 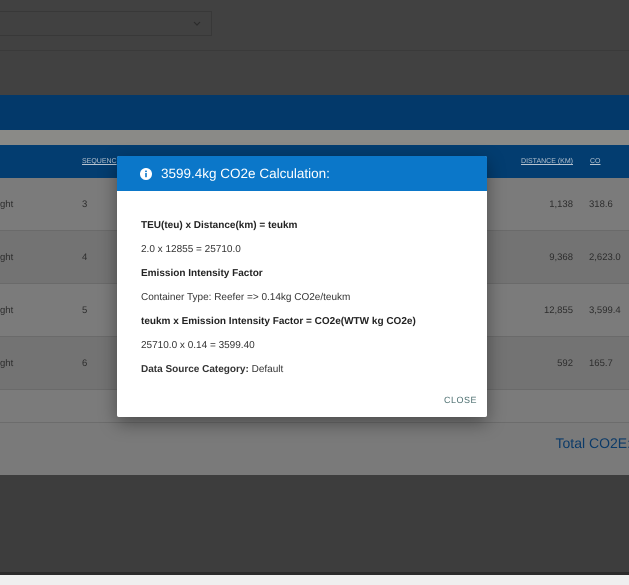 I want to click on info-icon, so click(x=146, y=174).